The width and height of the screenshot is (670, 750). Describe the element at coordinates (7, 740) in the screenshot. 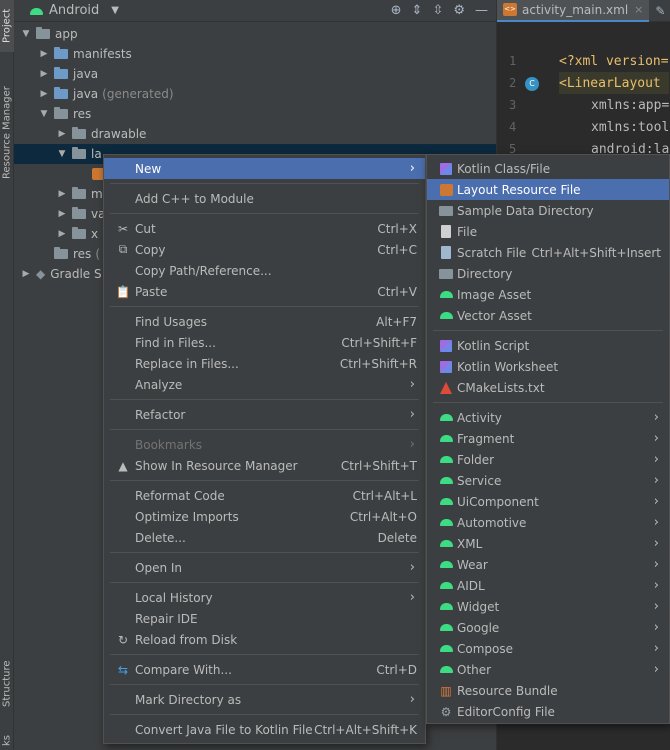

I see `bookmarks-tool-tab: ks` at that location.